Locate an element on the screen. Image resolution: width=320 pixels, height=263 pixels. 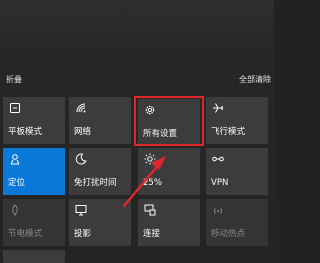
tile-label: 网络 is located at coordinates (83, 132).